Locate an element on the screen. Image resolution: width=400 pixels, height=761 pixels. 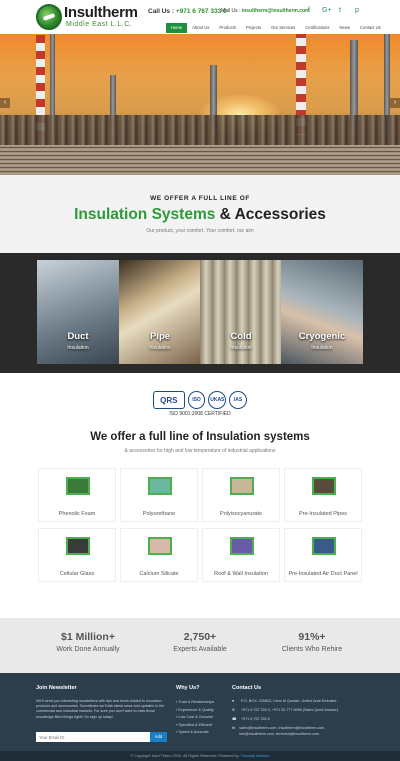
logo-globe-icon is located at coordinates (49, 17).